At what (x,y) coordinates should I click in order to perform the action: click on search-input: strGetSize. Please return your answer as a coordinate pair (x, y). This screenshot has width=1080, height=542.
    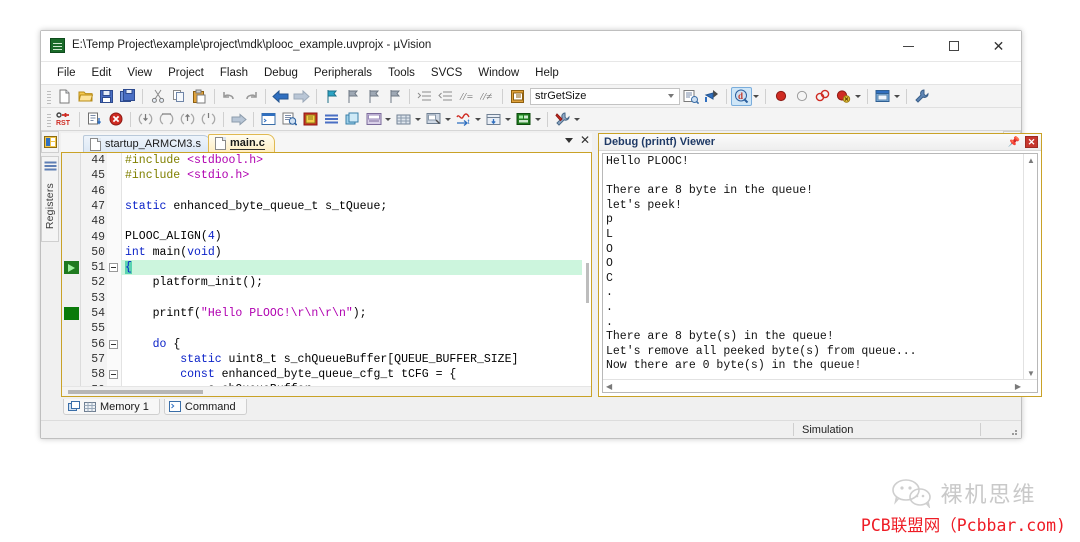
    Looking at the image, I should click on (599, 96).